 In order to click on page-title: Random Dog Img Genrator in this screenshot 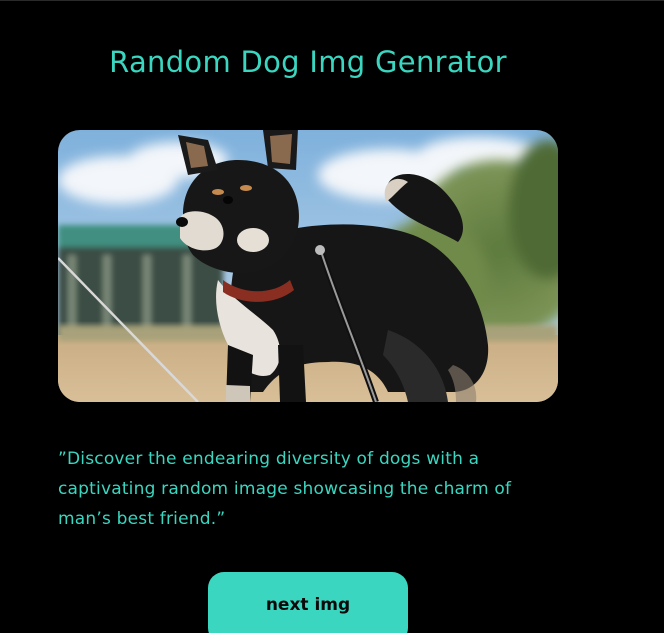, I will do `click(308, 62)`.